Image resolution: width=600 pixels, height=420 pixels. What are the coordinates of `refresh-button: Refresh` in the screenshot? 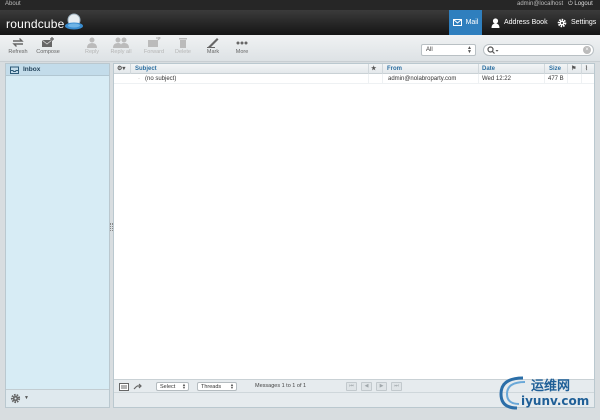 It's located at (18, 46).